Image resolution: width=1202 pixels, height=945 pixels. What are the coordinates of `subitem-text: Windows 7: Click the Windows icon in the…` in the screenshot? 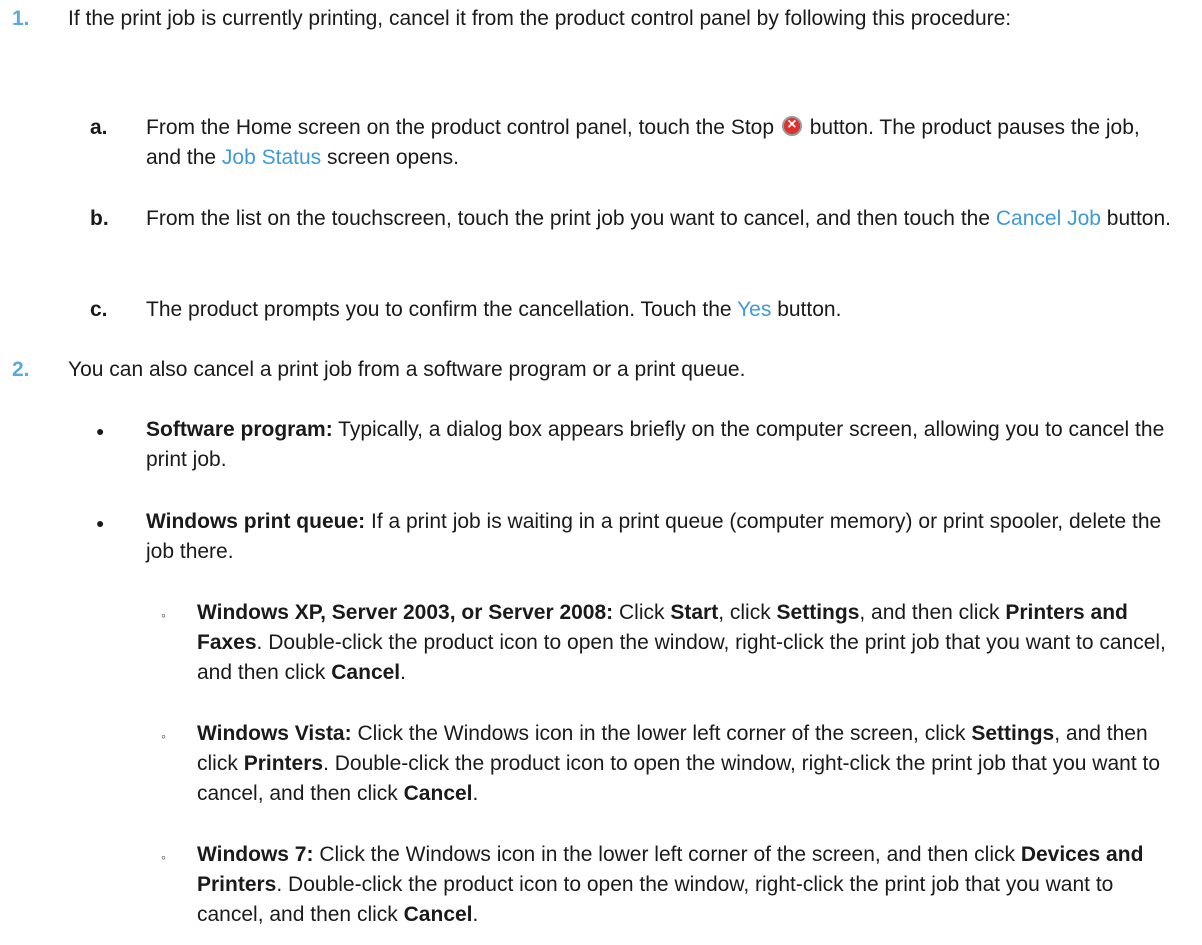 It's located at (684, 885).